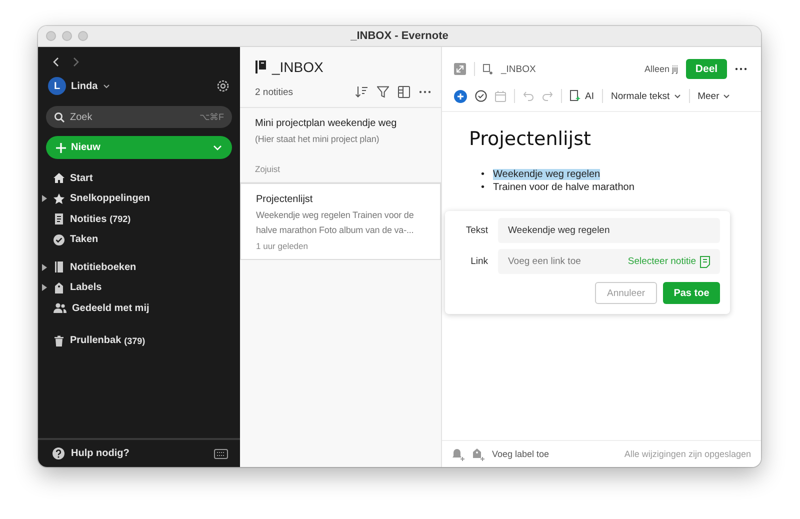 Image resolution: width=800 pixels, height=519 pixels. I want to click on add-tag-icon, so click(478, 454).